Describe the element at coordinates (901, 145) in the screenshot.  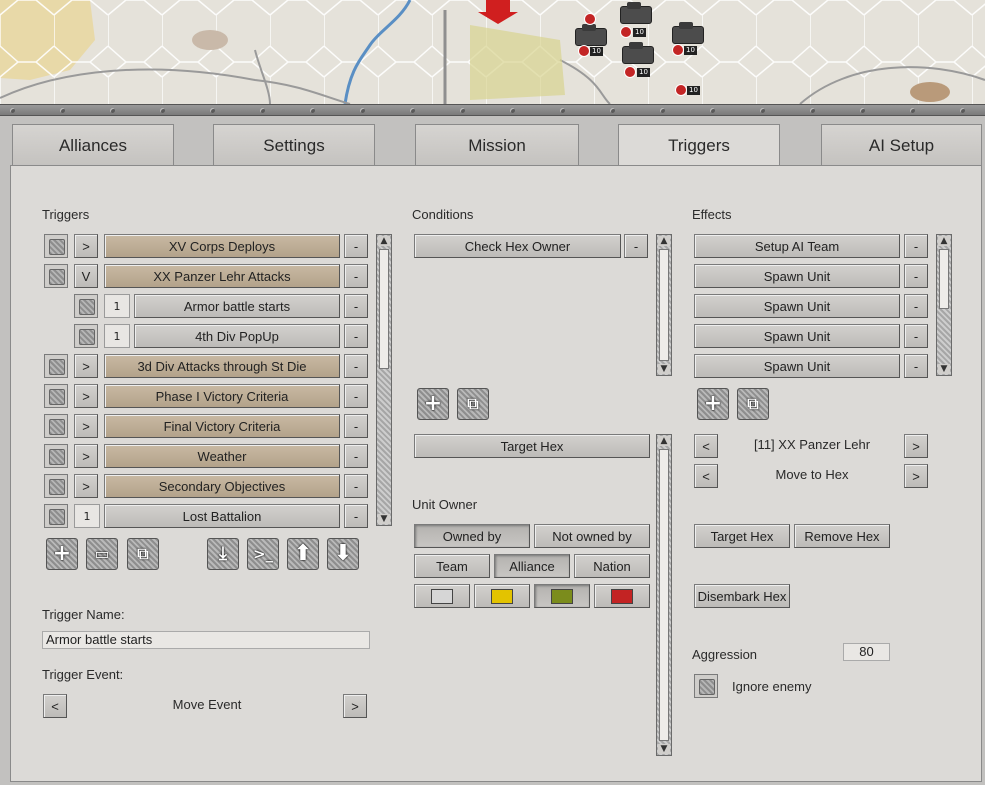
I see `tab-ai-setup: AI Setup` at that location.